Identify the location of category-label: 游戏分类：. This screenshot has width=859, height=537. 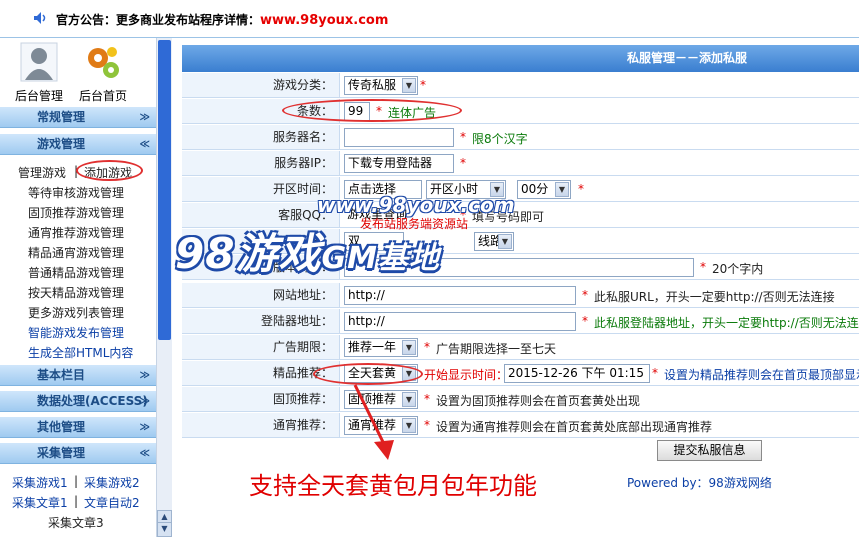
(261, 85).